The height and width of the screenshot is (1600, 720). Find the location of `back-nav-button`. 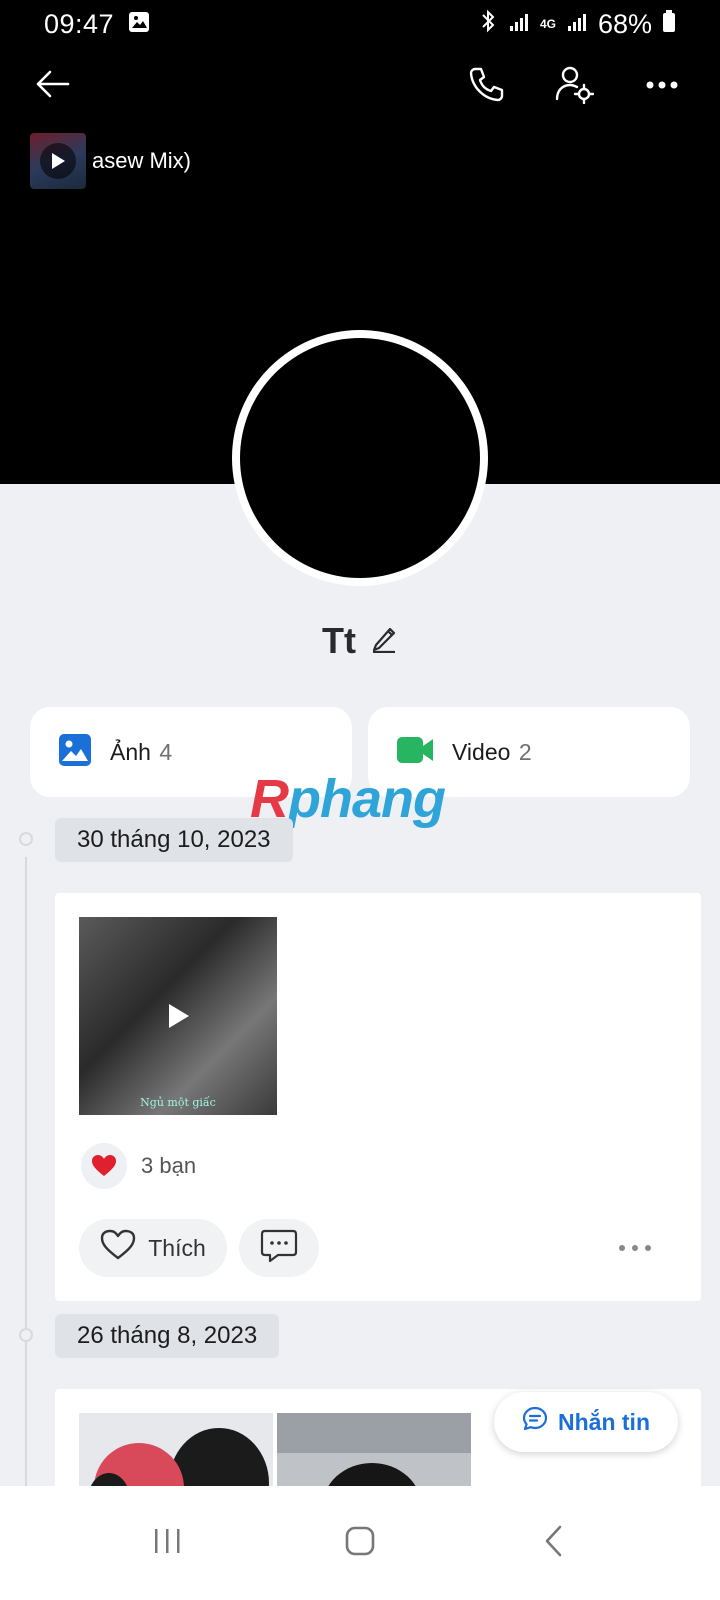

back-nav-button is located at coordinates (553, 1543).